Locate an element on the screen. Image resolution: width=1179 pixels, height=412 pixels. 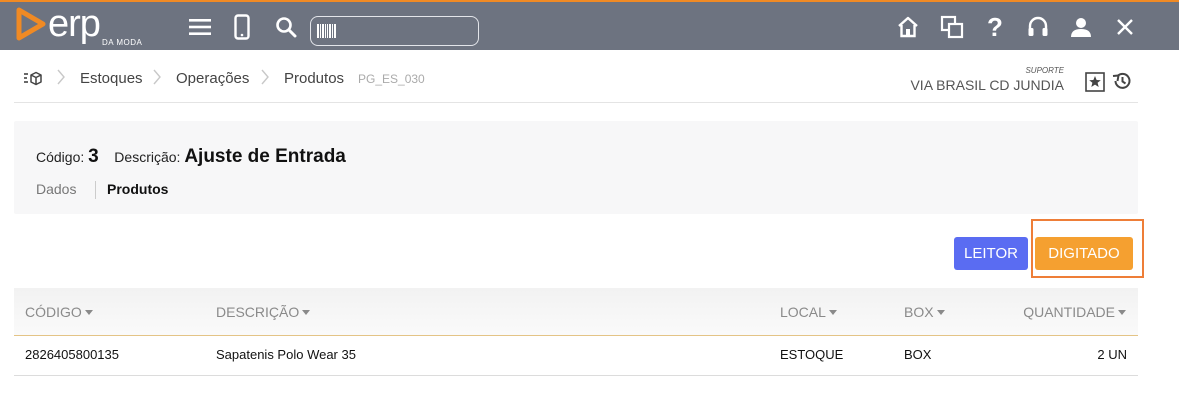
column-header-codigo: CÓDIGO is located at coordinates (59, 312).